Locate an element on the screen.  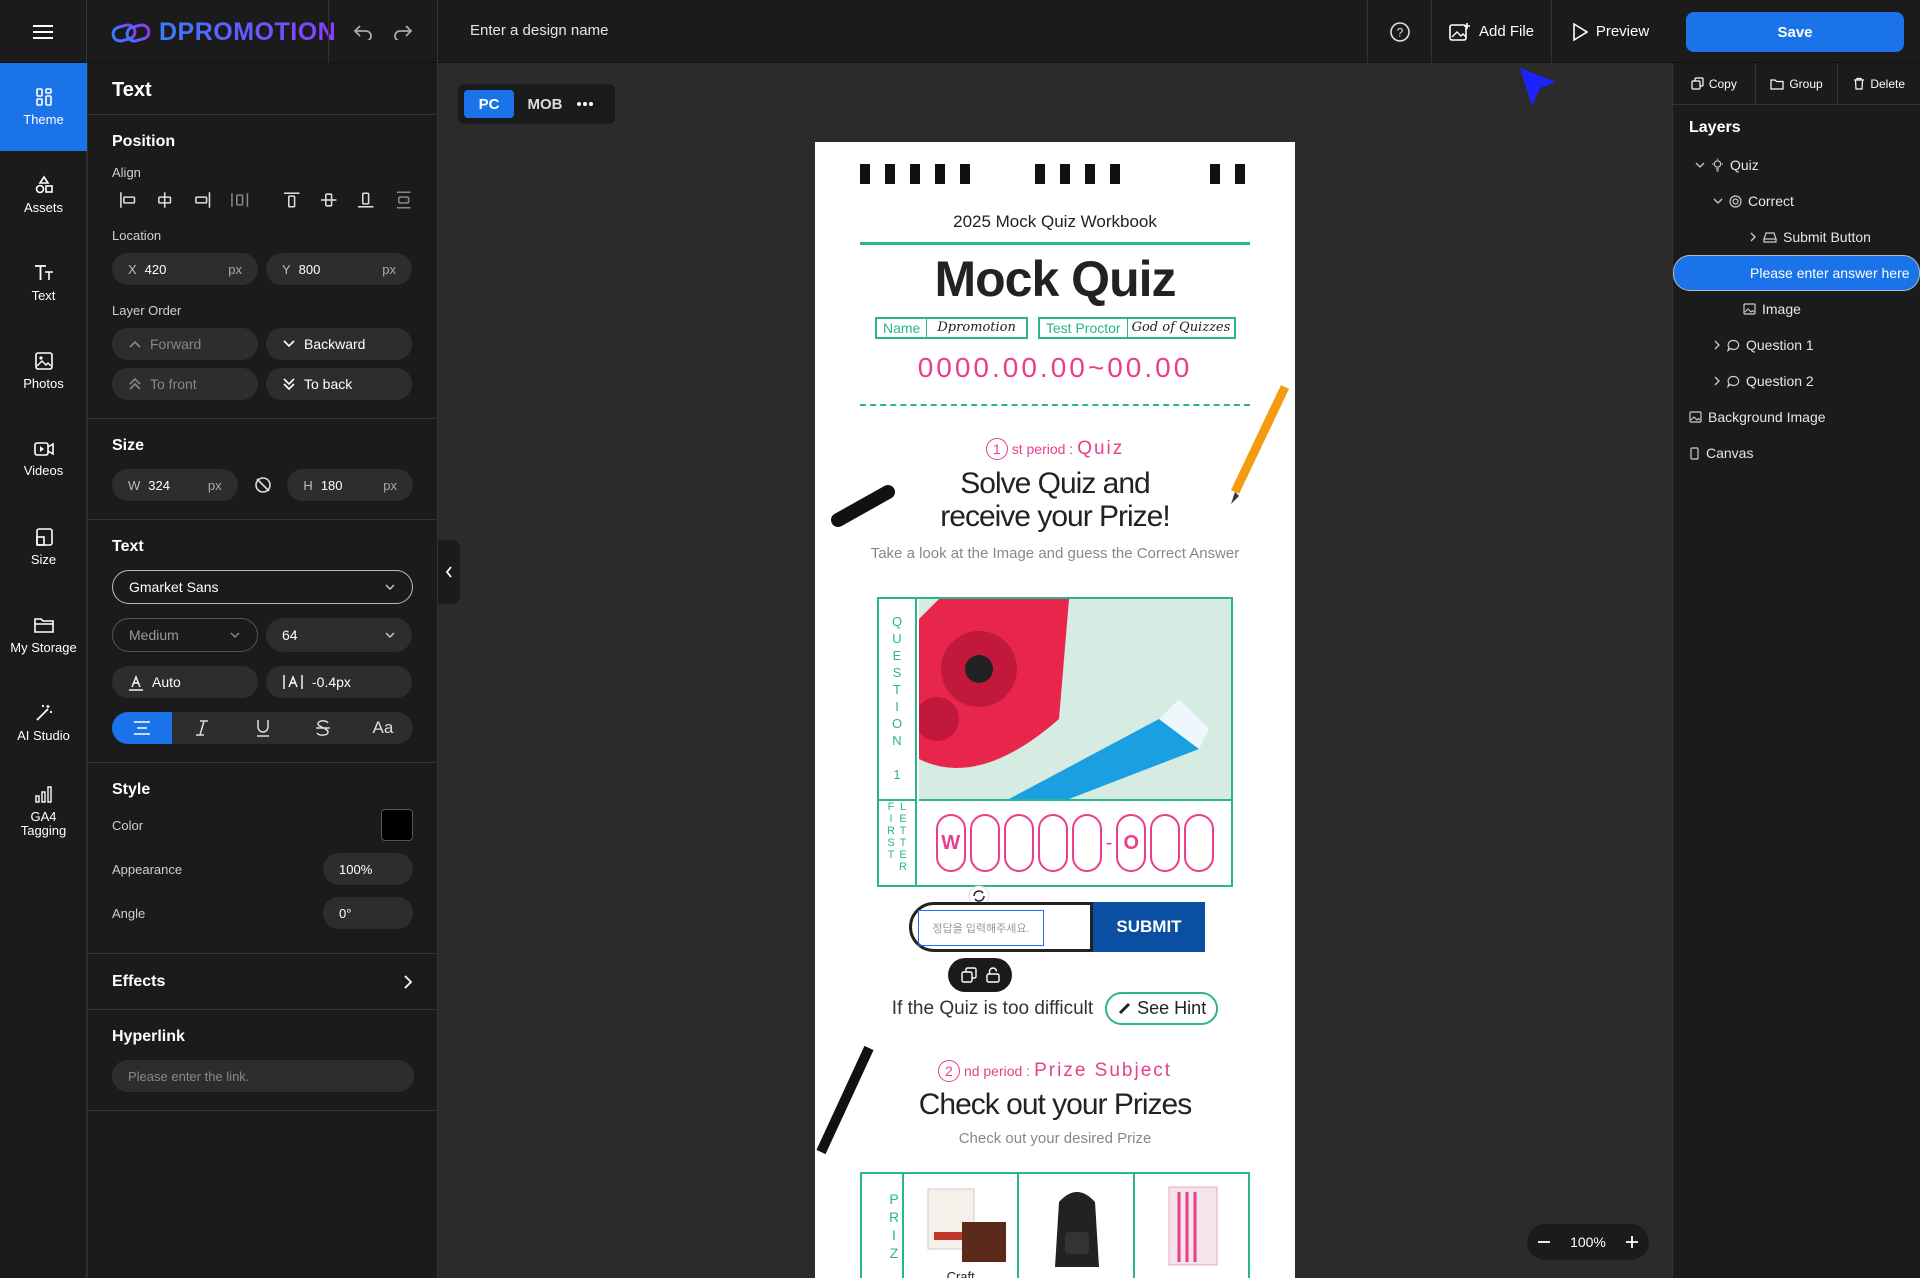
zoom-out-icon is located at coordinates (1544, 1242).